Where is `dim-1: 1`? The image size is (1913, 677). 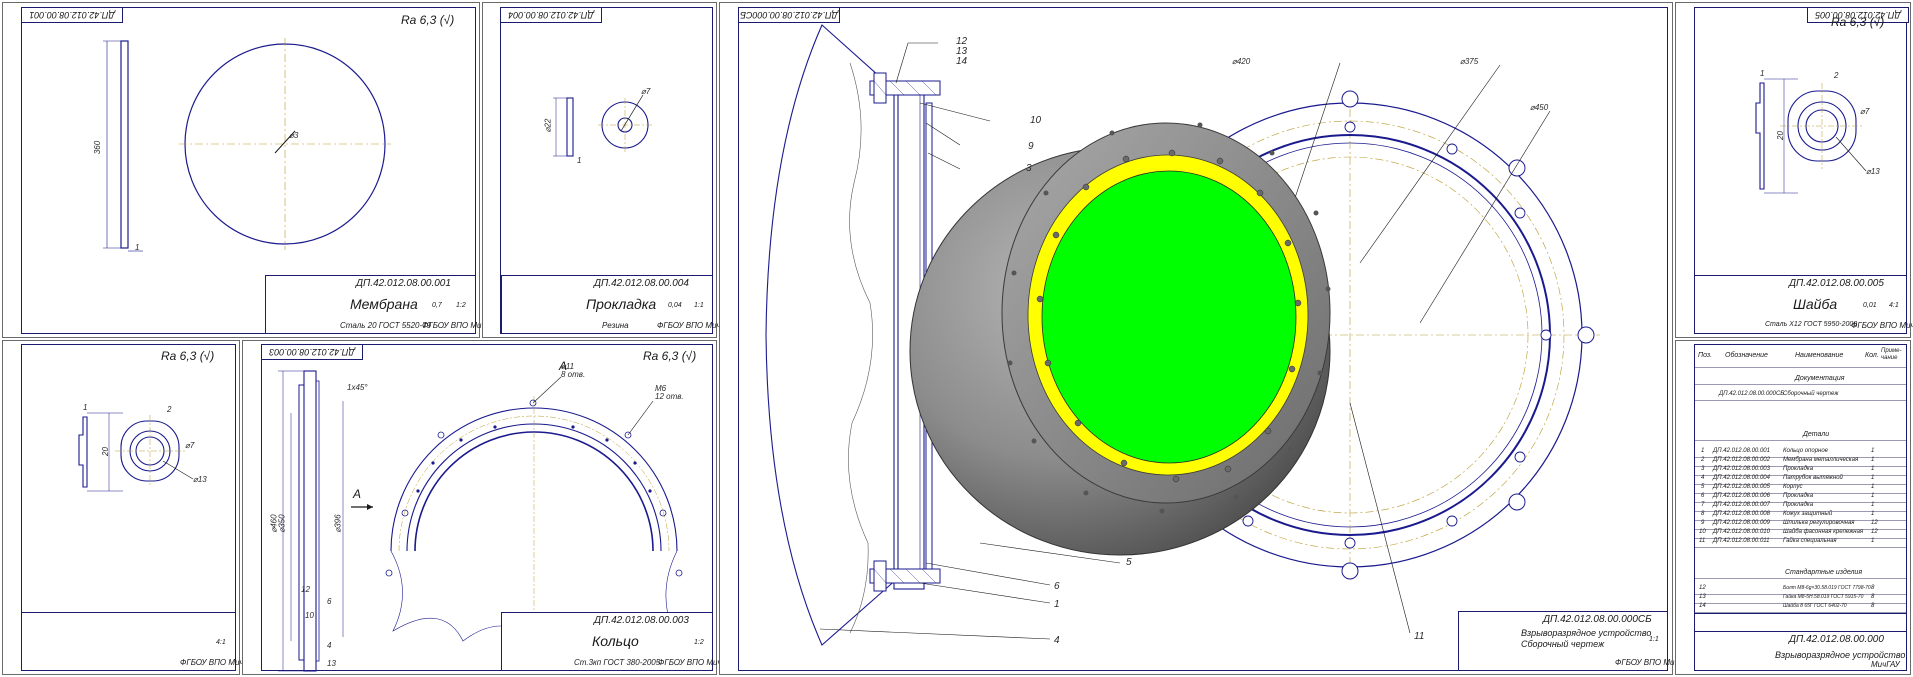 dim-1: 1 is located at coordinates (1762, 73).